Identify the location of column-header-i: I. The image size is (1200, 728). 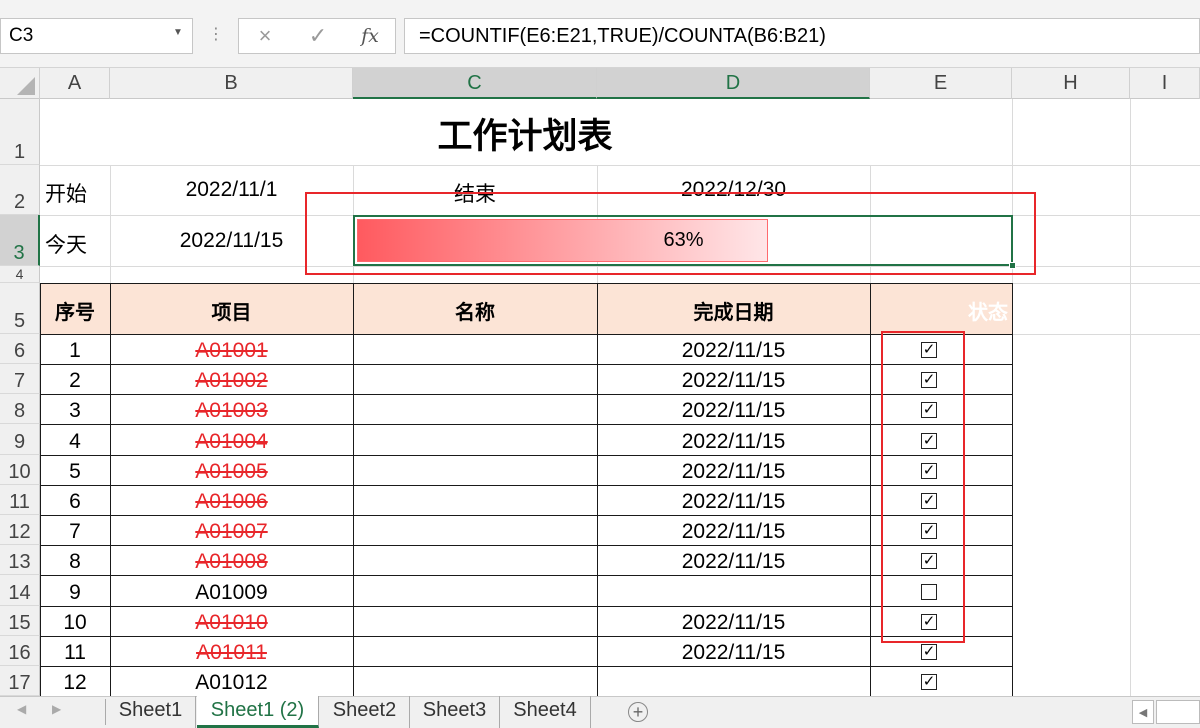
(1165, 83).